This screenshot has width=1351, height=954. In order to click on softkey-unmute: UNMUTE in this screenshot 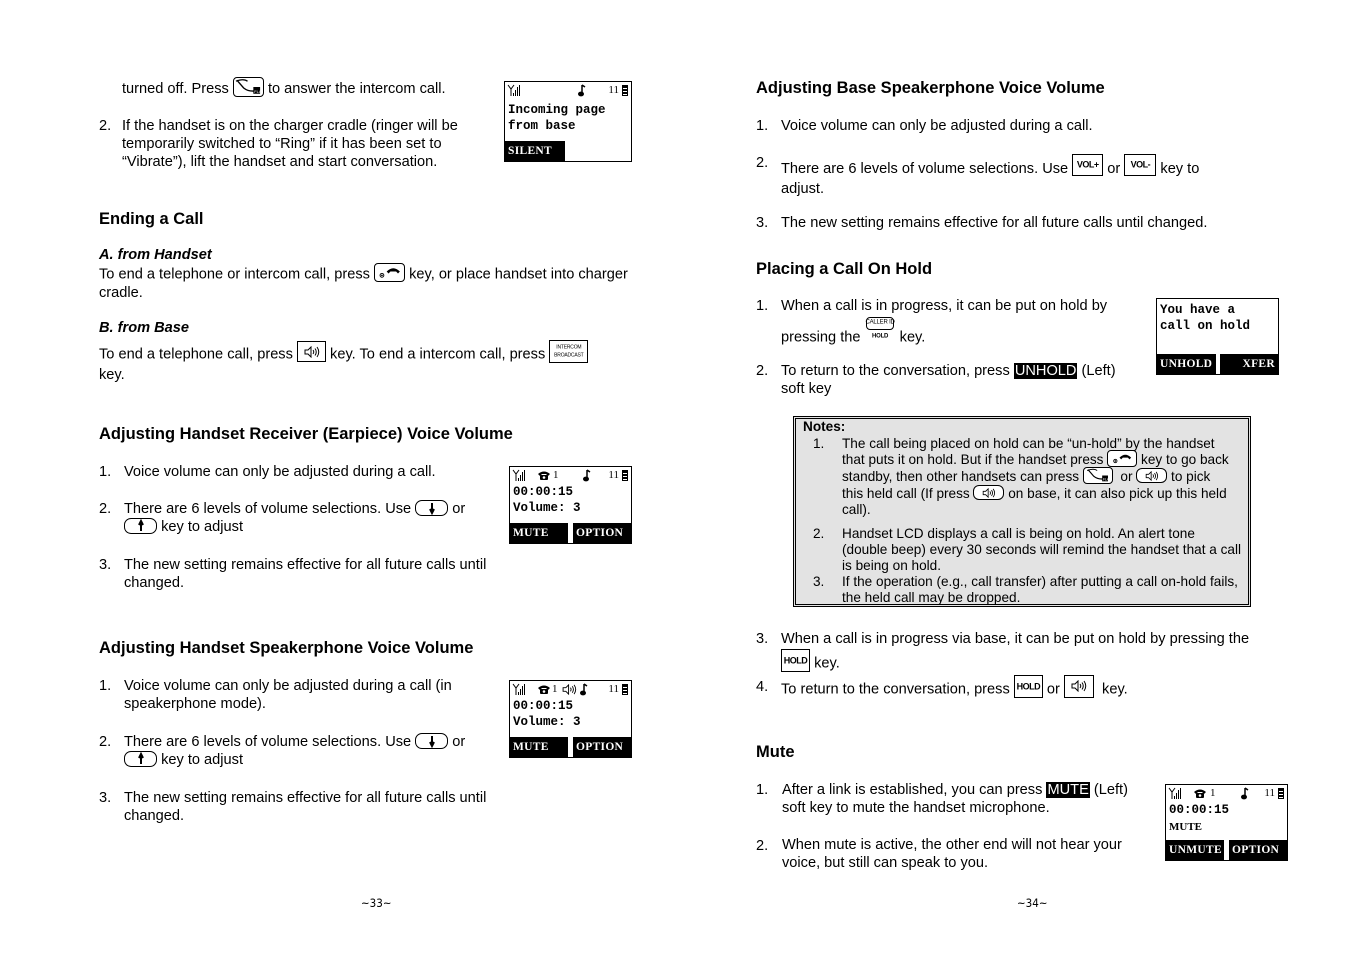, I will do `click(1195, 850)`.